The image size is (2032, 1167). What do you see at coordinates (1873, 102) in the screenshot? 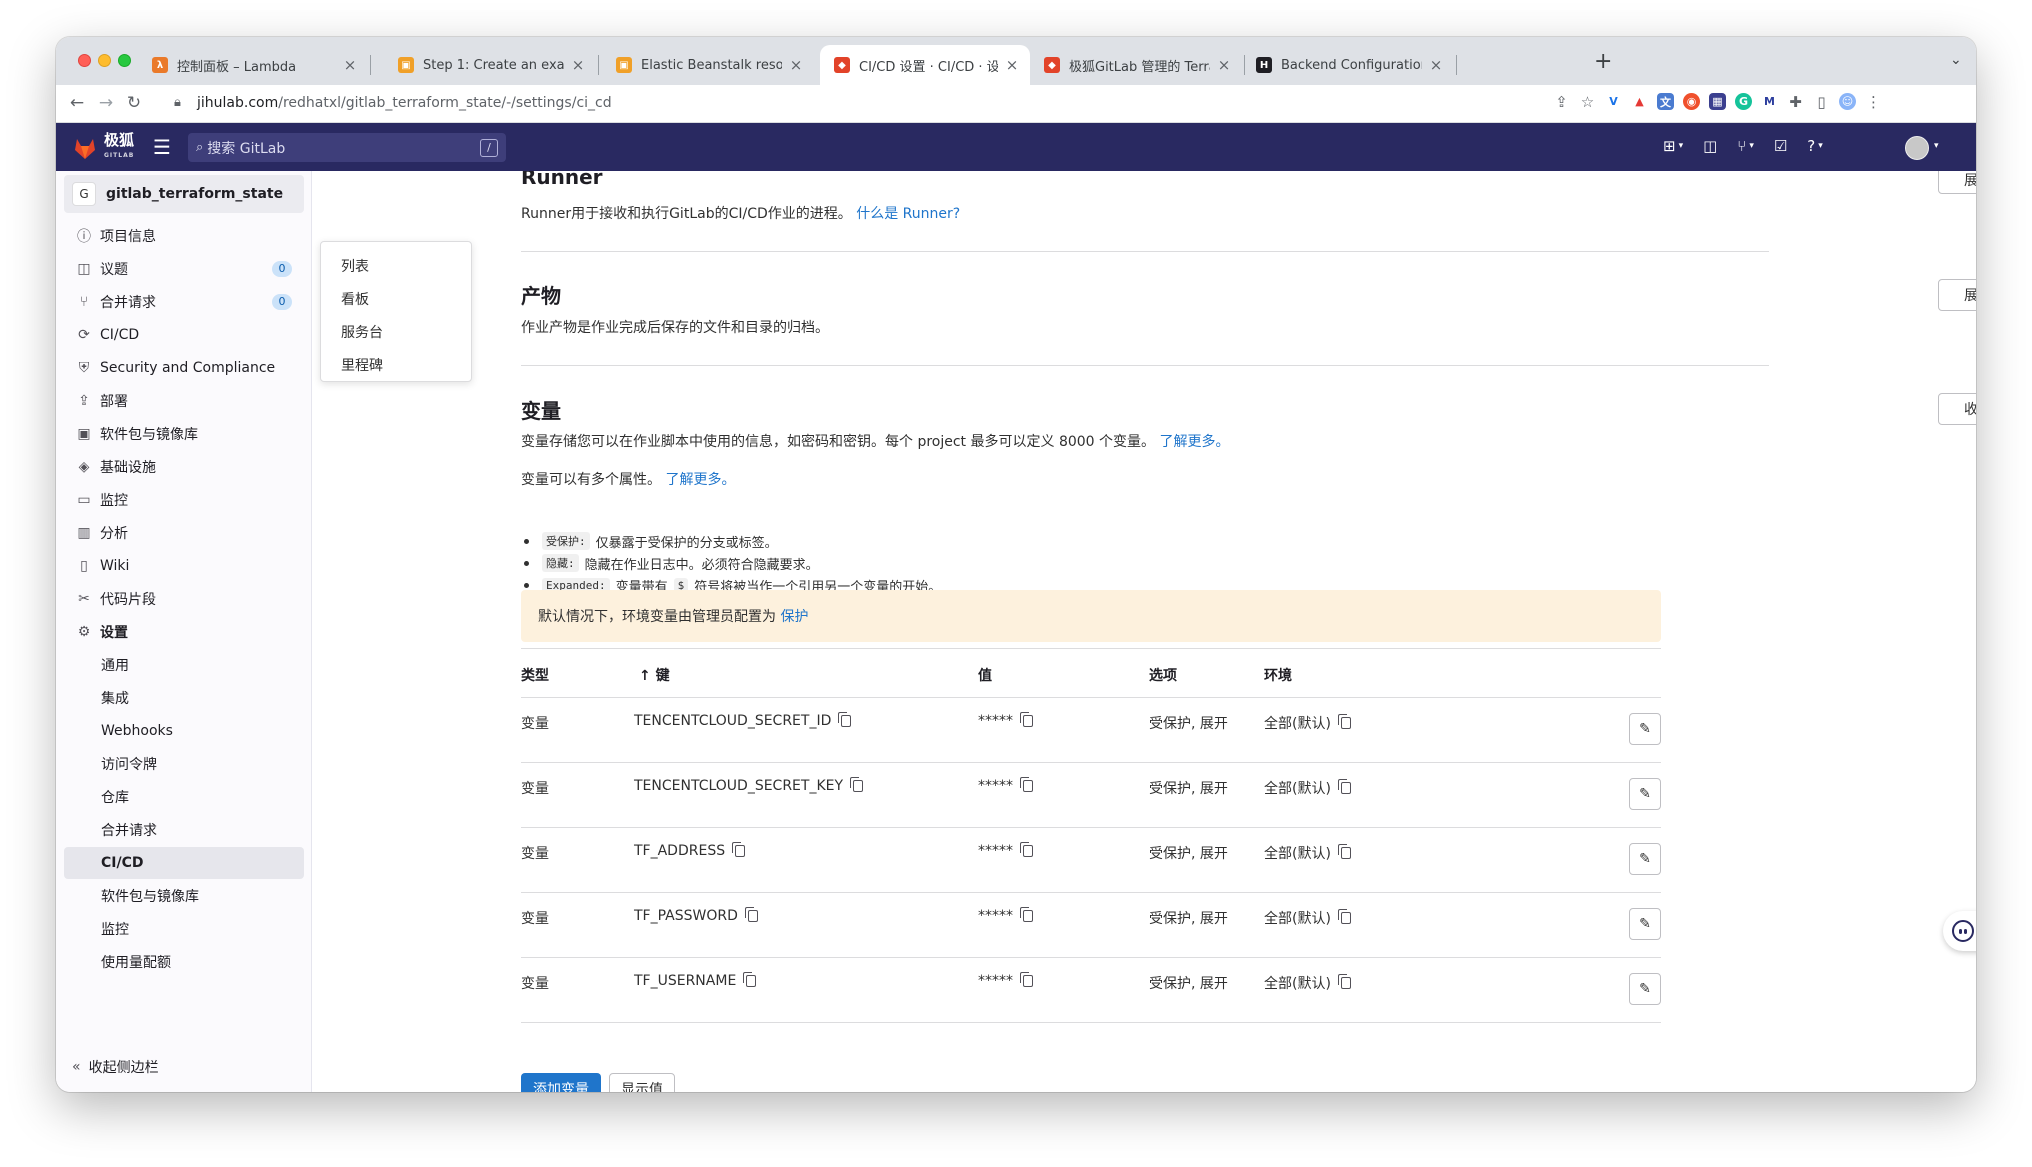
I see `browser-menu-icon: ⋮` at bounding box center [1873, 102].